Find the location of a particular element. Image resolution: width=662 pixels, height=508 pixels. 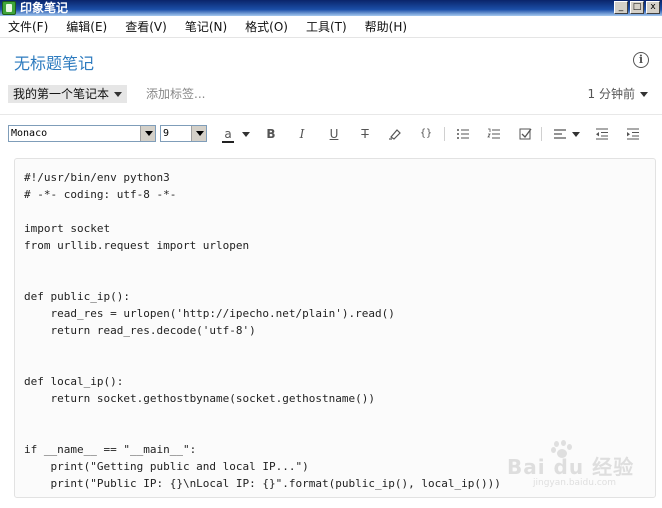

watermark-url: jingyan.baidu.com is located at coordinates (575, 483).